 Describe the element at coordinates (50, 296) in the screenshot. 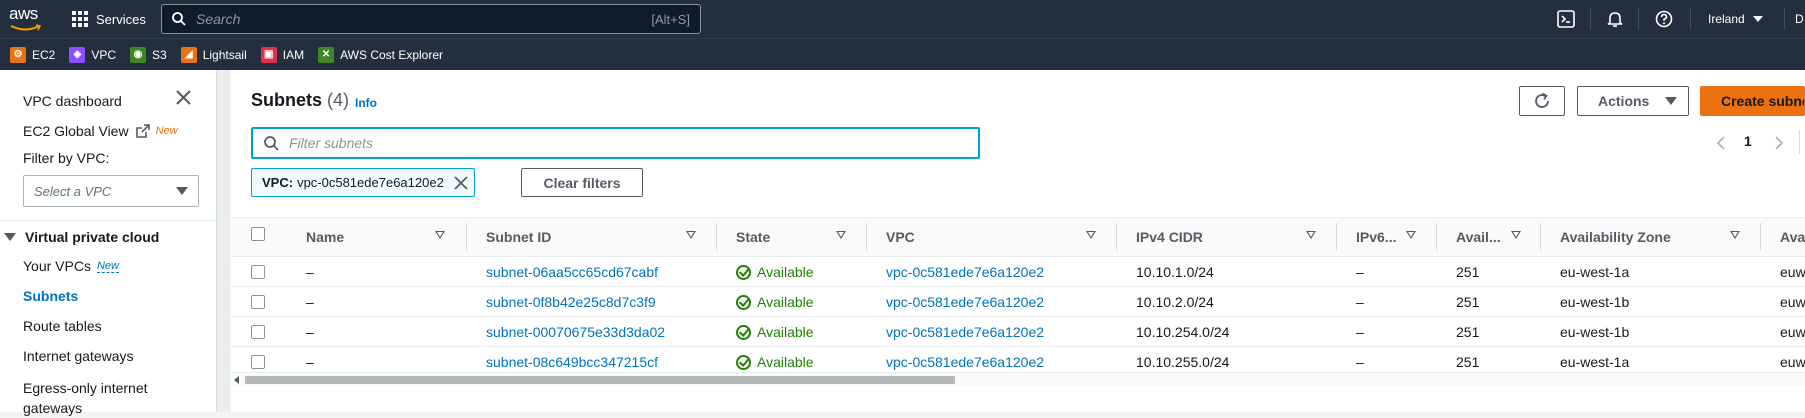

I see `sidebar-item-subnets: Subnets` at that location.